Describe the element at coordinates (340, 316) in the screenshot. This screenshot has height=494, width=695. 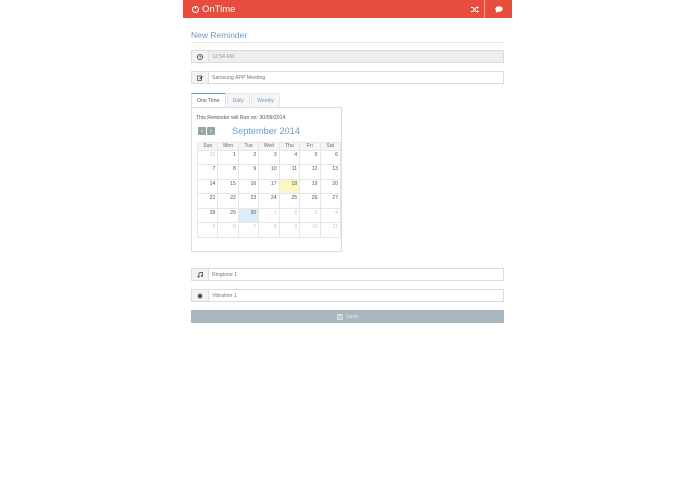
I see `floppy-disk-icon` at that location.